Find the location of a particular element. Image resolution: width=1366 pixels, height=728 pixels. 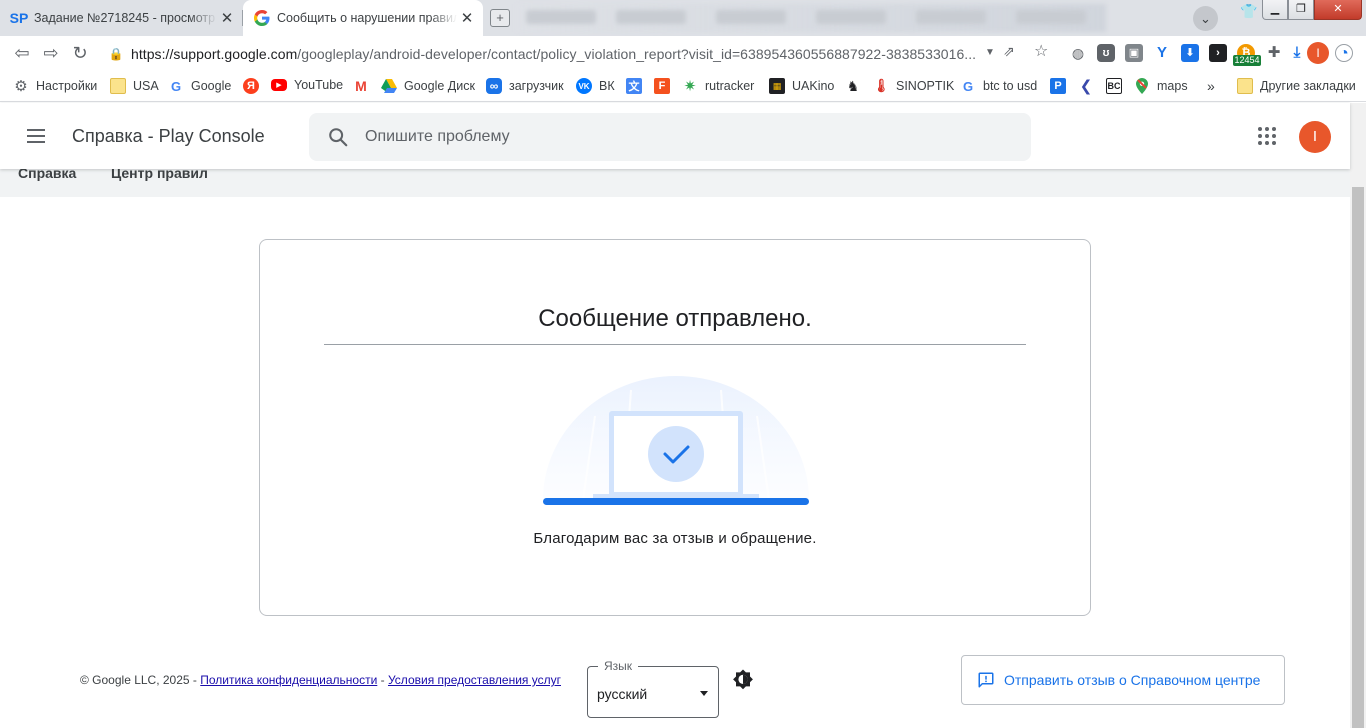

puzzle-icon: ✚ is located at coordinates (1274, 53).